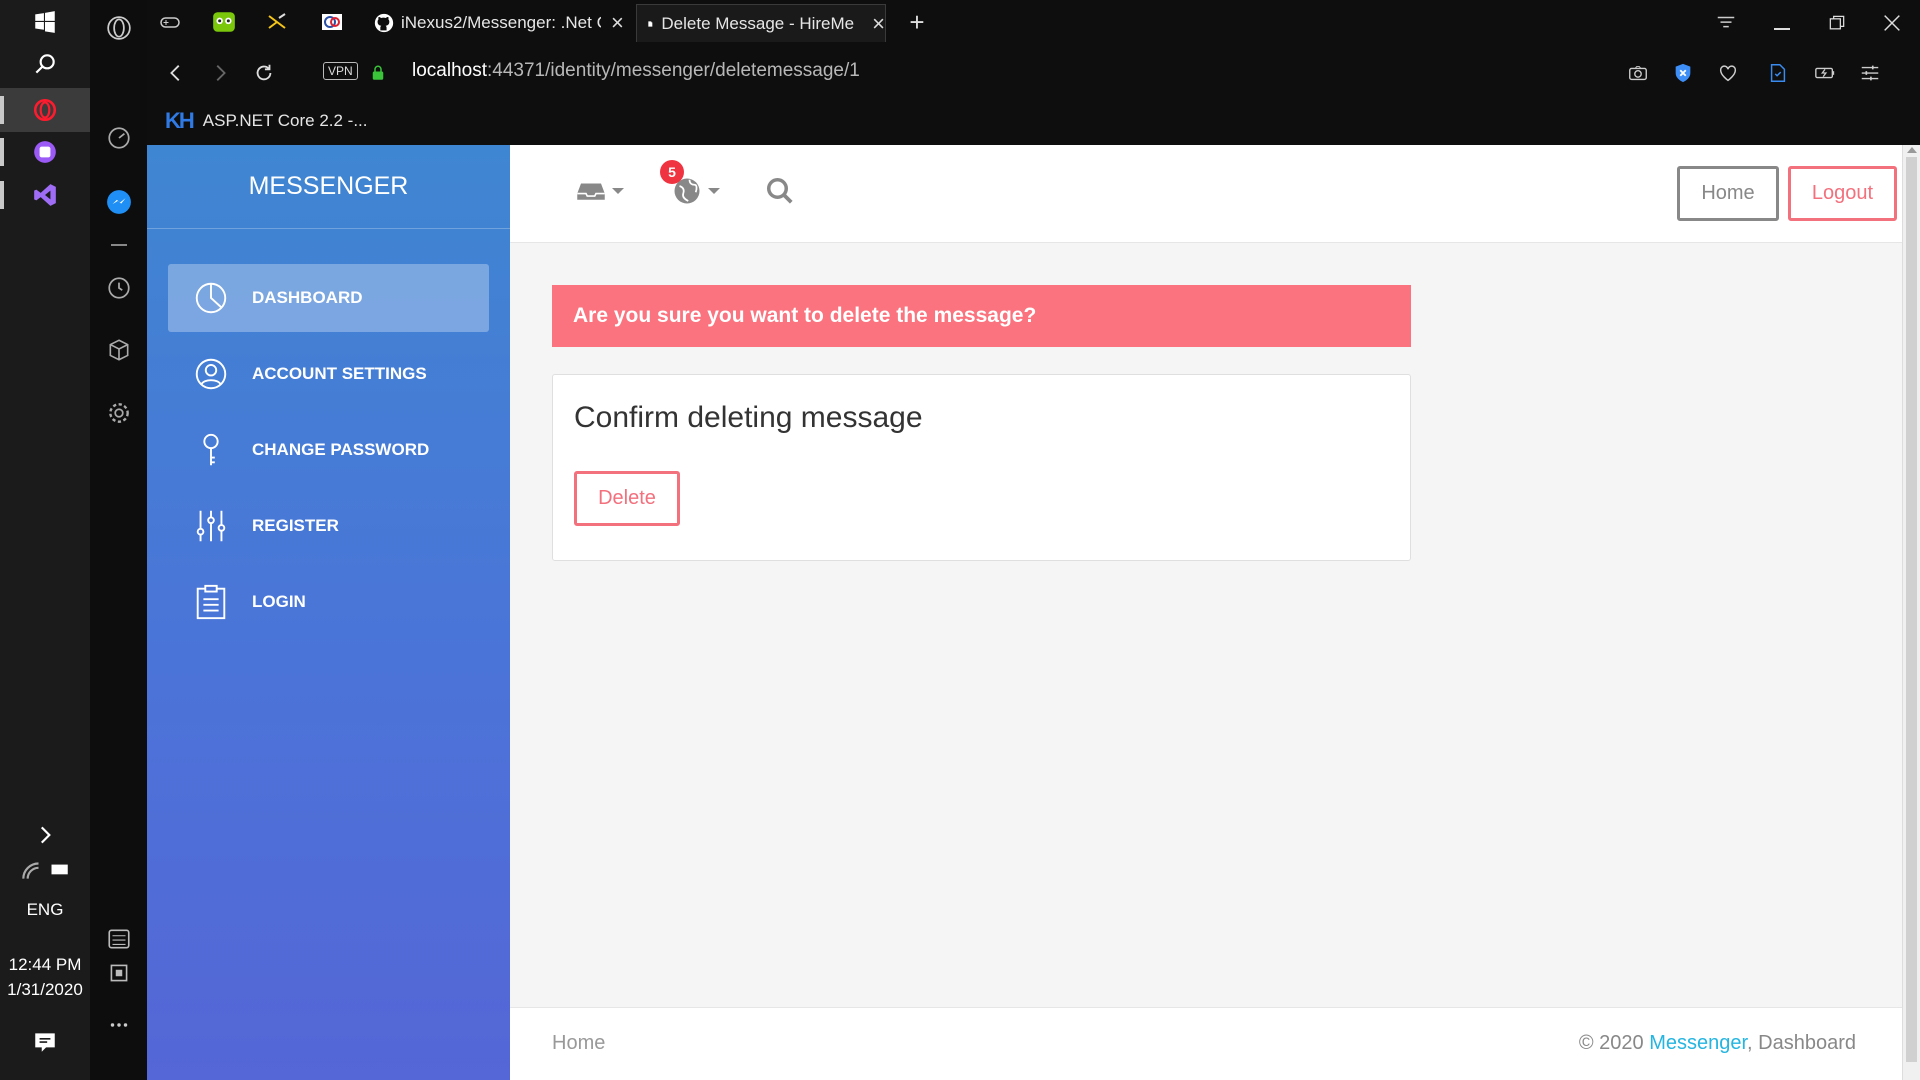 The width and height of the screenshot is (1920, 1080). I want to click on history-icon, so click(118, 288).